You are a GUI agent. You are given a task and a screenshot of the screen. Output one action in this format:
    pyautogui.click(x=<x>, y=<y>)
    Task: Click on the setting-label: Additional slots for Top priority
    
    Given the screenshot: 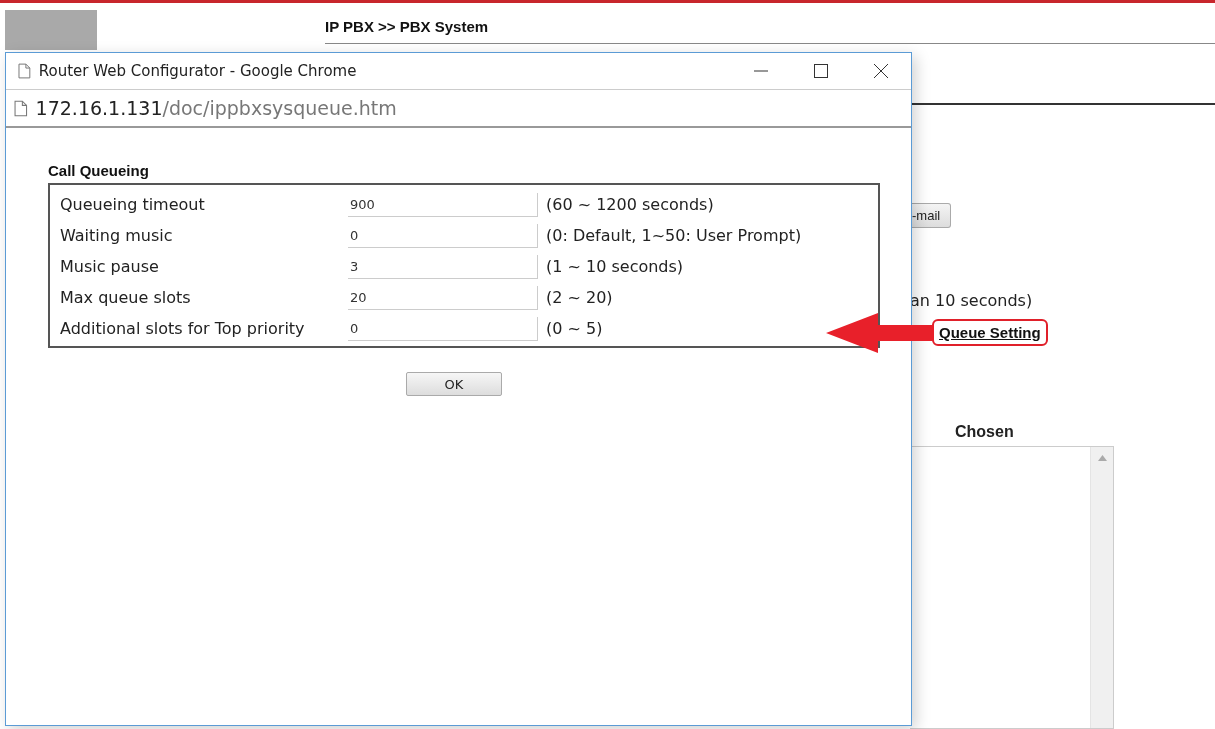 What is the action you would take?
    pyautogui.click(x=183, y=328)
    